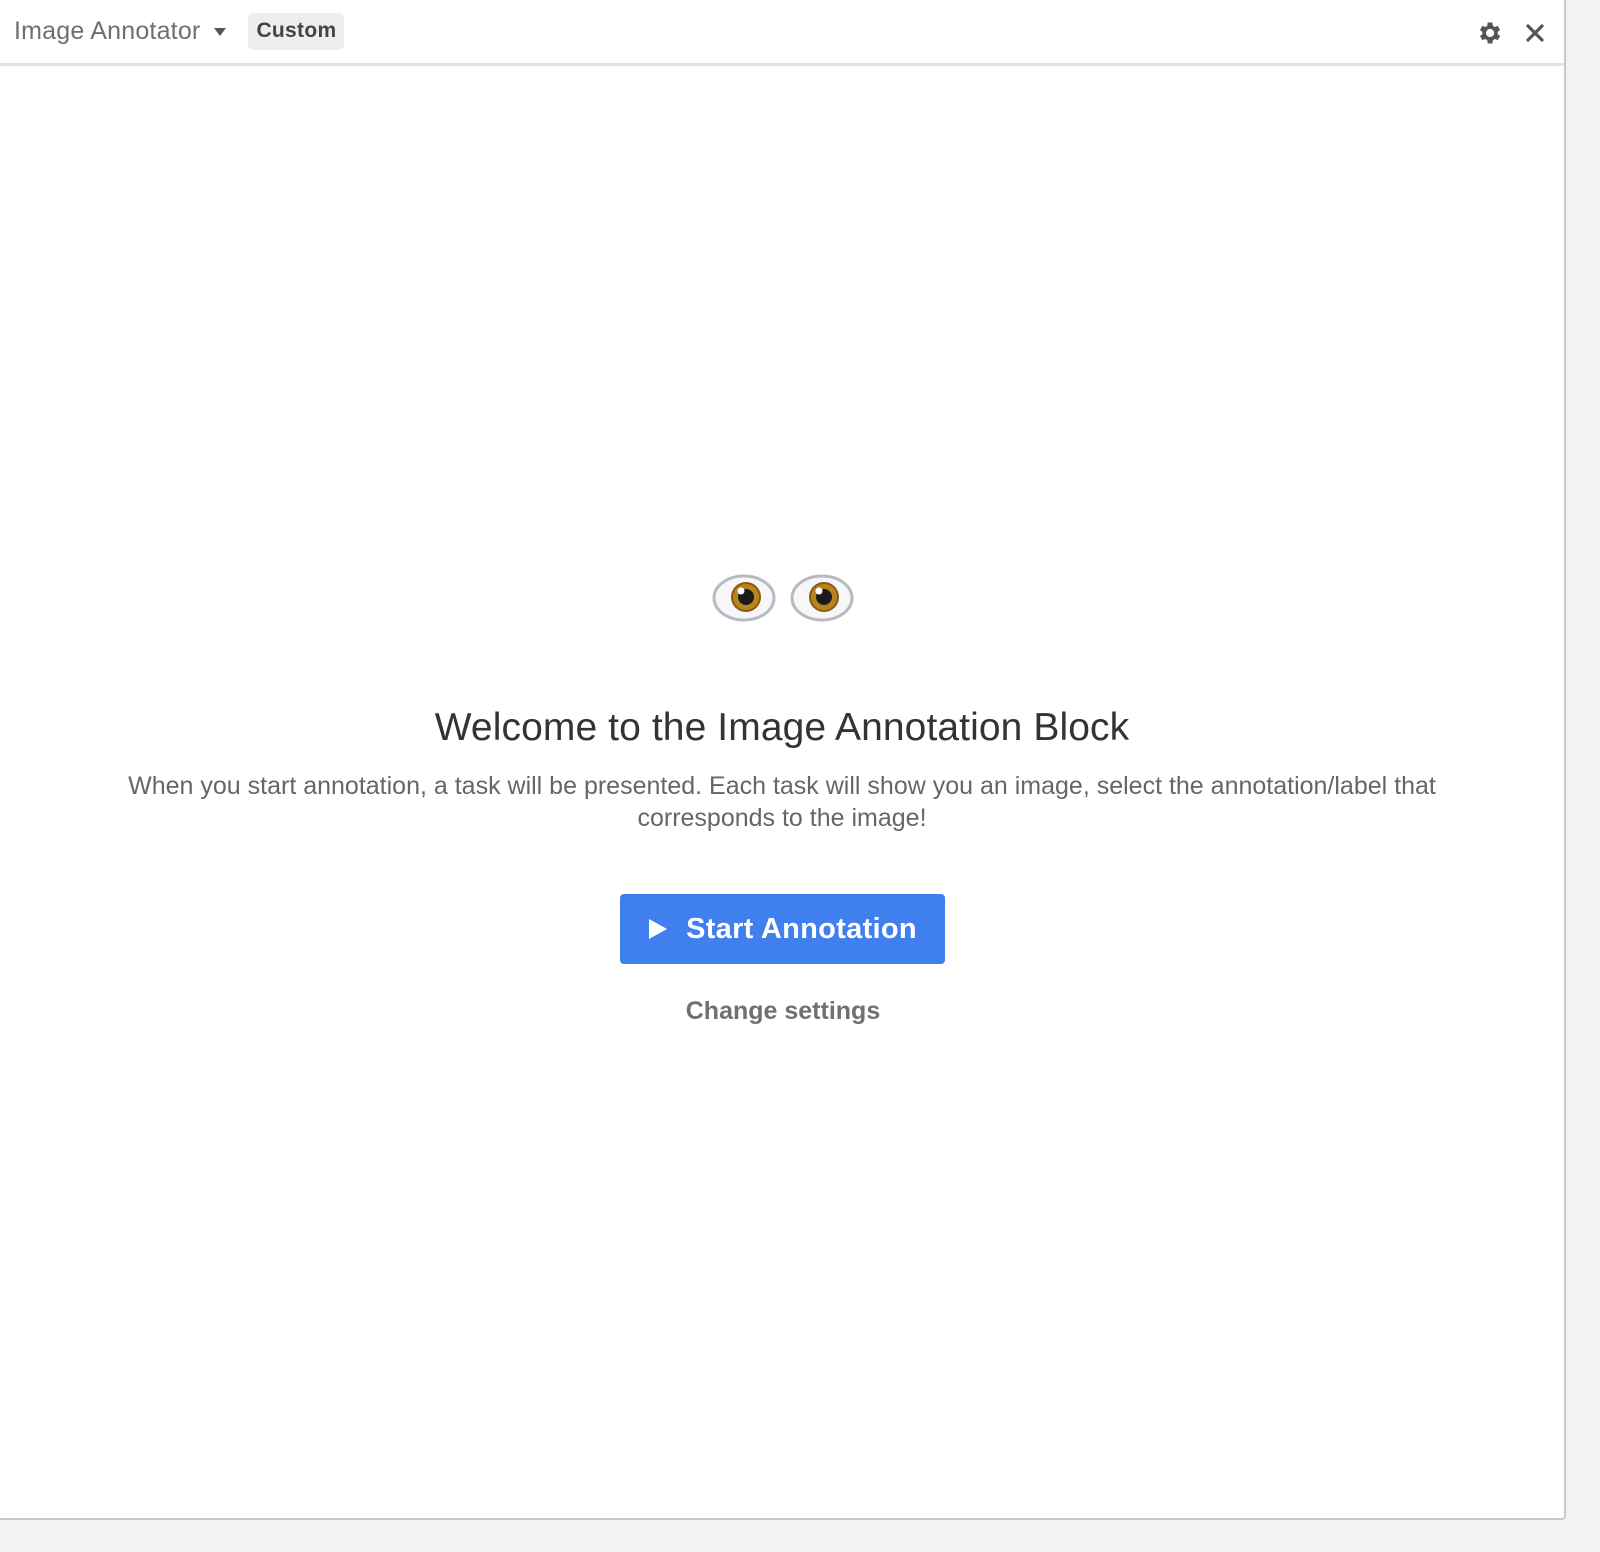  I want to click on close-icon, so click(1535, 33).